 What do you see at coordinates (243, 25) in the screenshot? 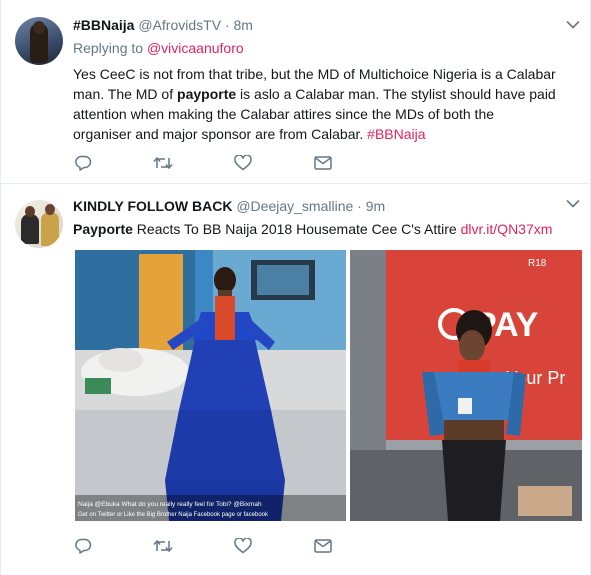
I see `timestamp: 8m` at bounding box center [243, 25].